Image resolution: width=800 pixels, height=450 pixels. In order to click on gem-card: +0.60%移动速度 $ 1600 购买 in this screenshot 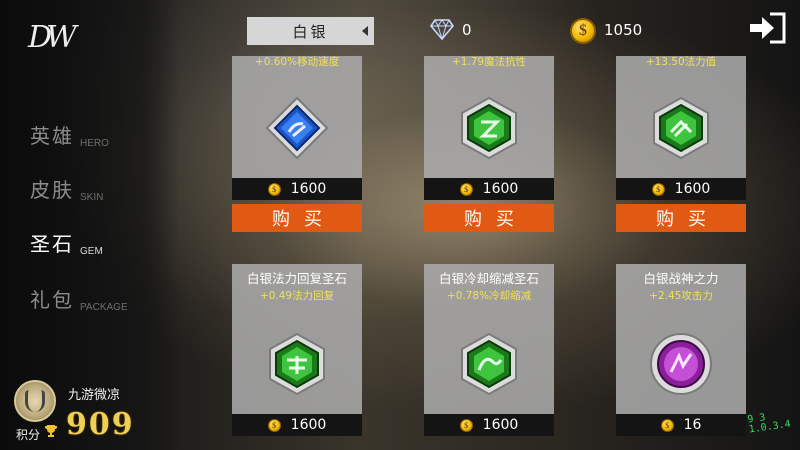, I will do `click(297, 145)`.